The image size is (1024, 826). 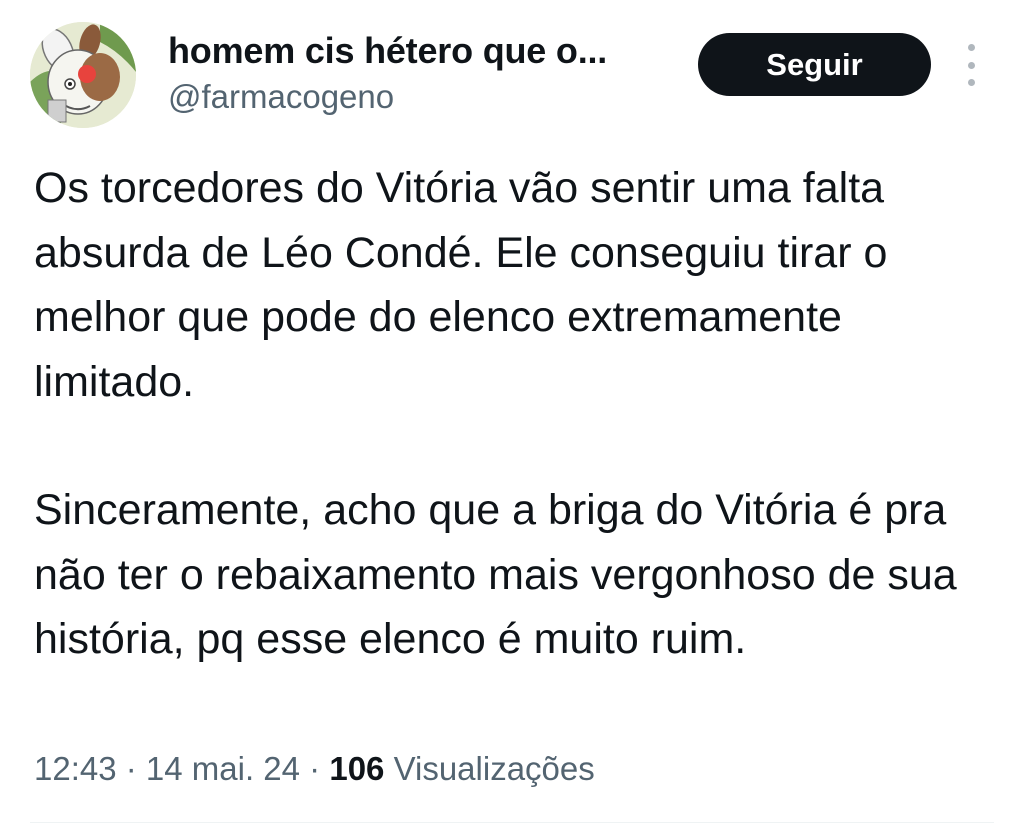 I want to click on tweet-time: 12:43, so click(x=75, y=768).